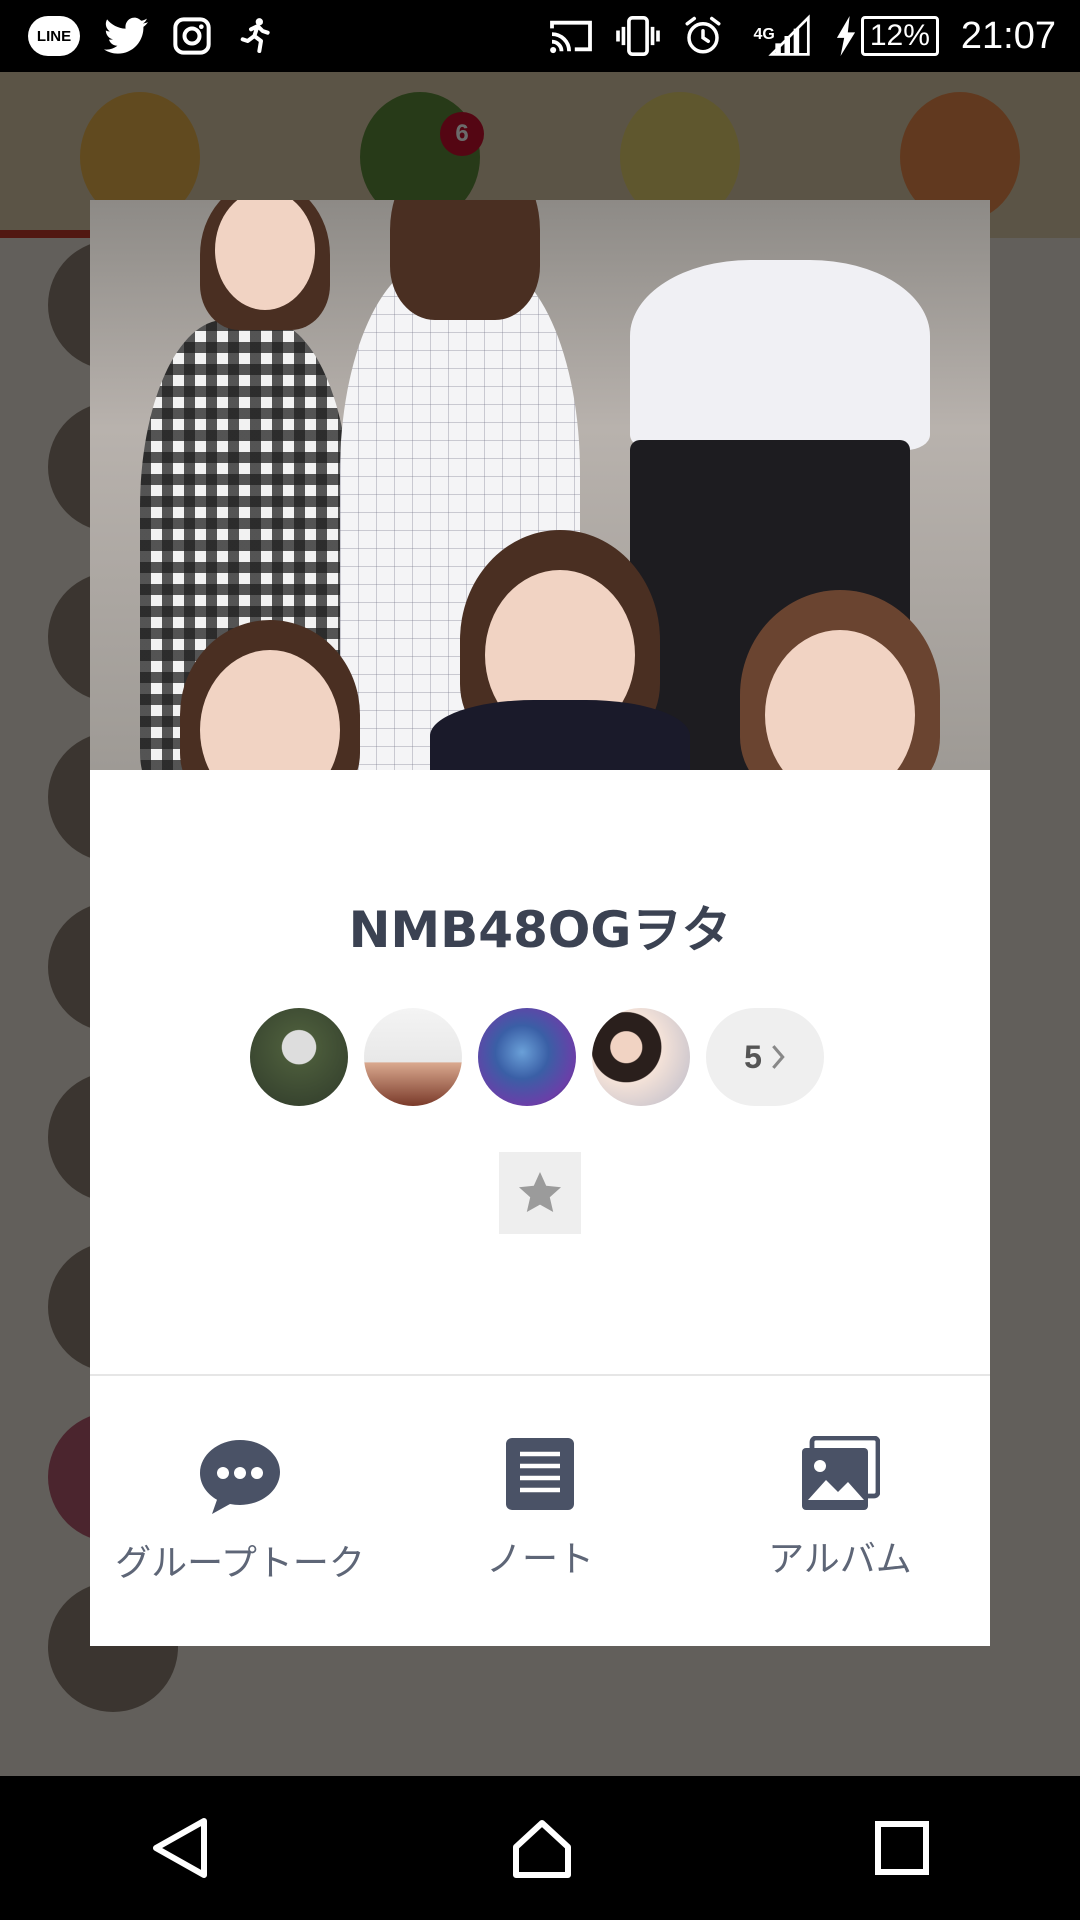 The width and height of the screenshot is (1080, 1920). Describe the element at coordinates (703, 35) in the screenshot. I see `alarm-icon` at that location.